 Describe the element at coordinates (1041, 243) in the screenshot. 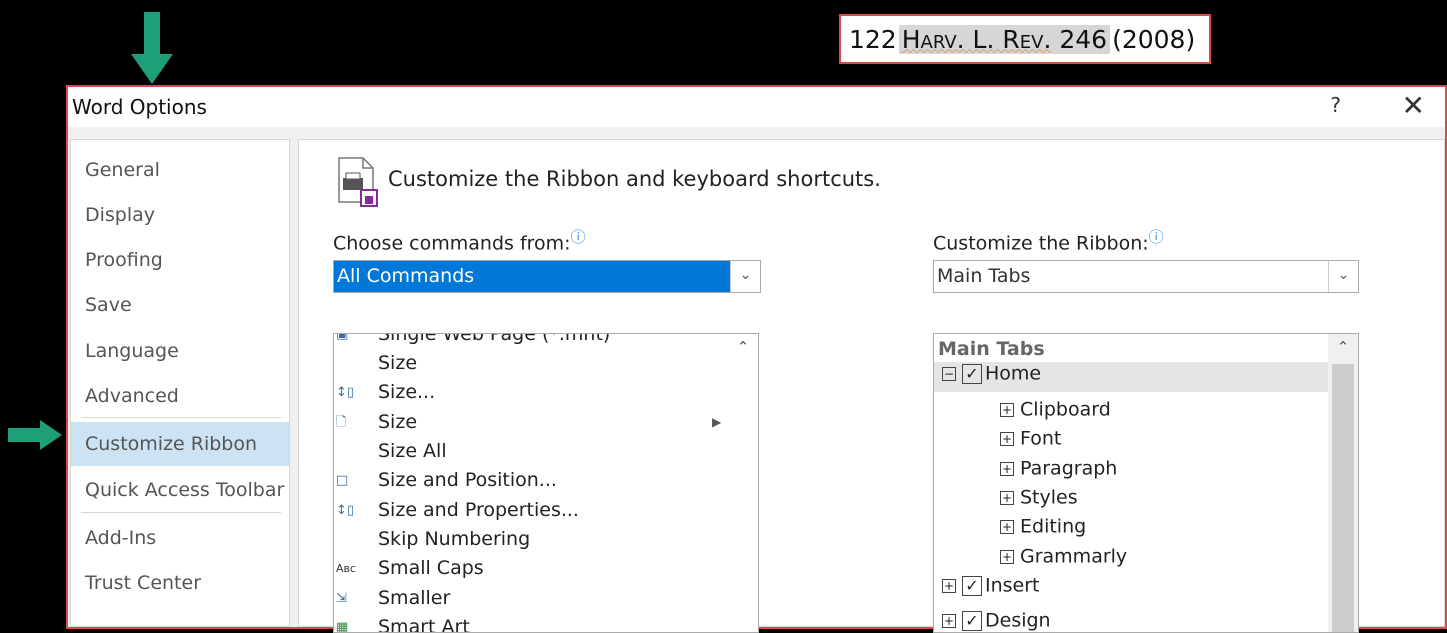

I see `customize-ribbon-label-text: Customize the Ribbon:` at that location.